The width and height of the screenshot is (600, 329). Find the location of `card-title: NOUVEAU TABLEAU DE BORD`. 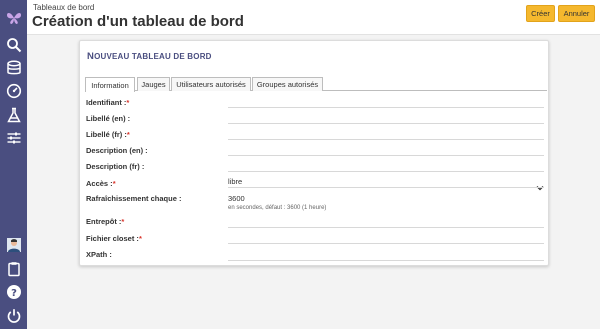

card-title: NOUVEAU TABLEAU DE BORD is located at coordinates (149, 56).